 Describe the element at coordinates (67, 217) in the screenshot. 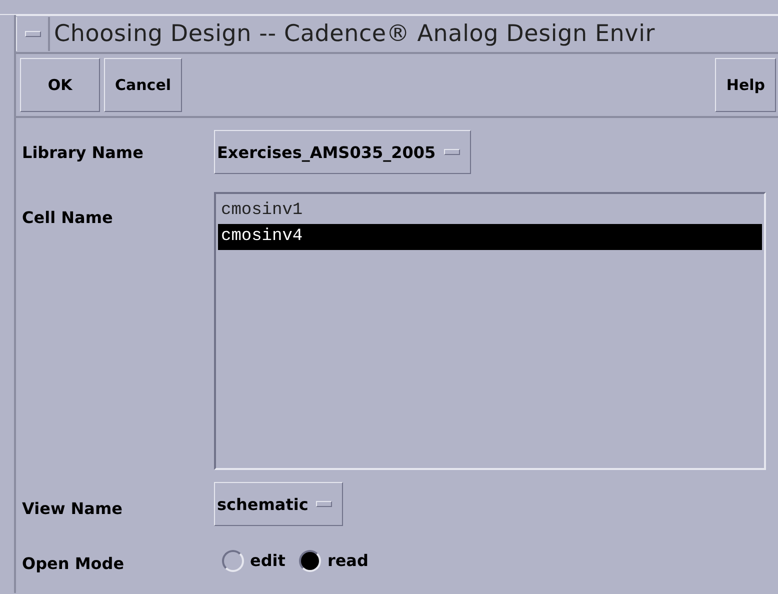

I see `cell-name-label: Cell Name` at that location.